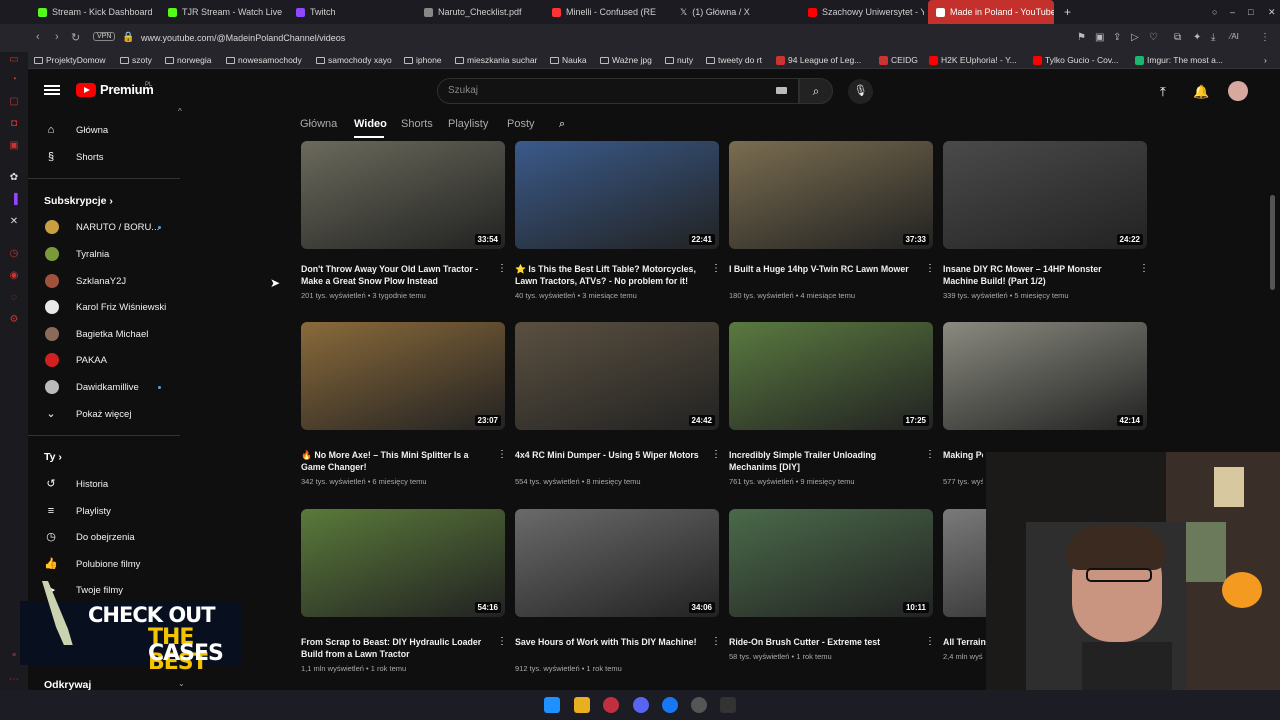 This screenshot has height=720, width=1280. Describe the element at coordinates (417, 124) in the screenshot. I see `tab-shorts: Shorts` at that location.